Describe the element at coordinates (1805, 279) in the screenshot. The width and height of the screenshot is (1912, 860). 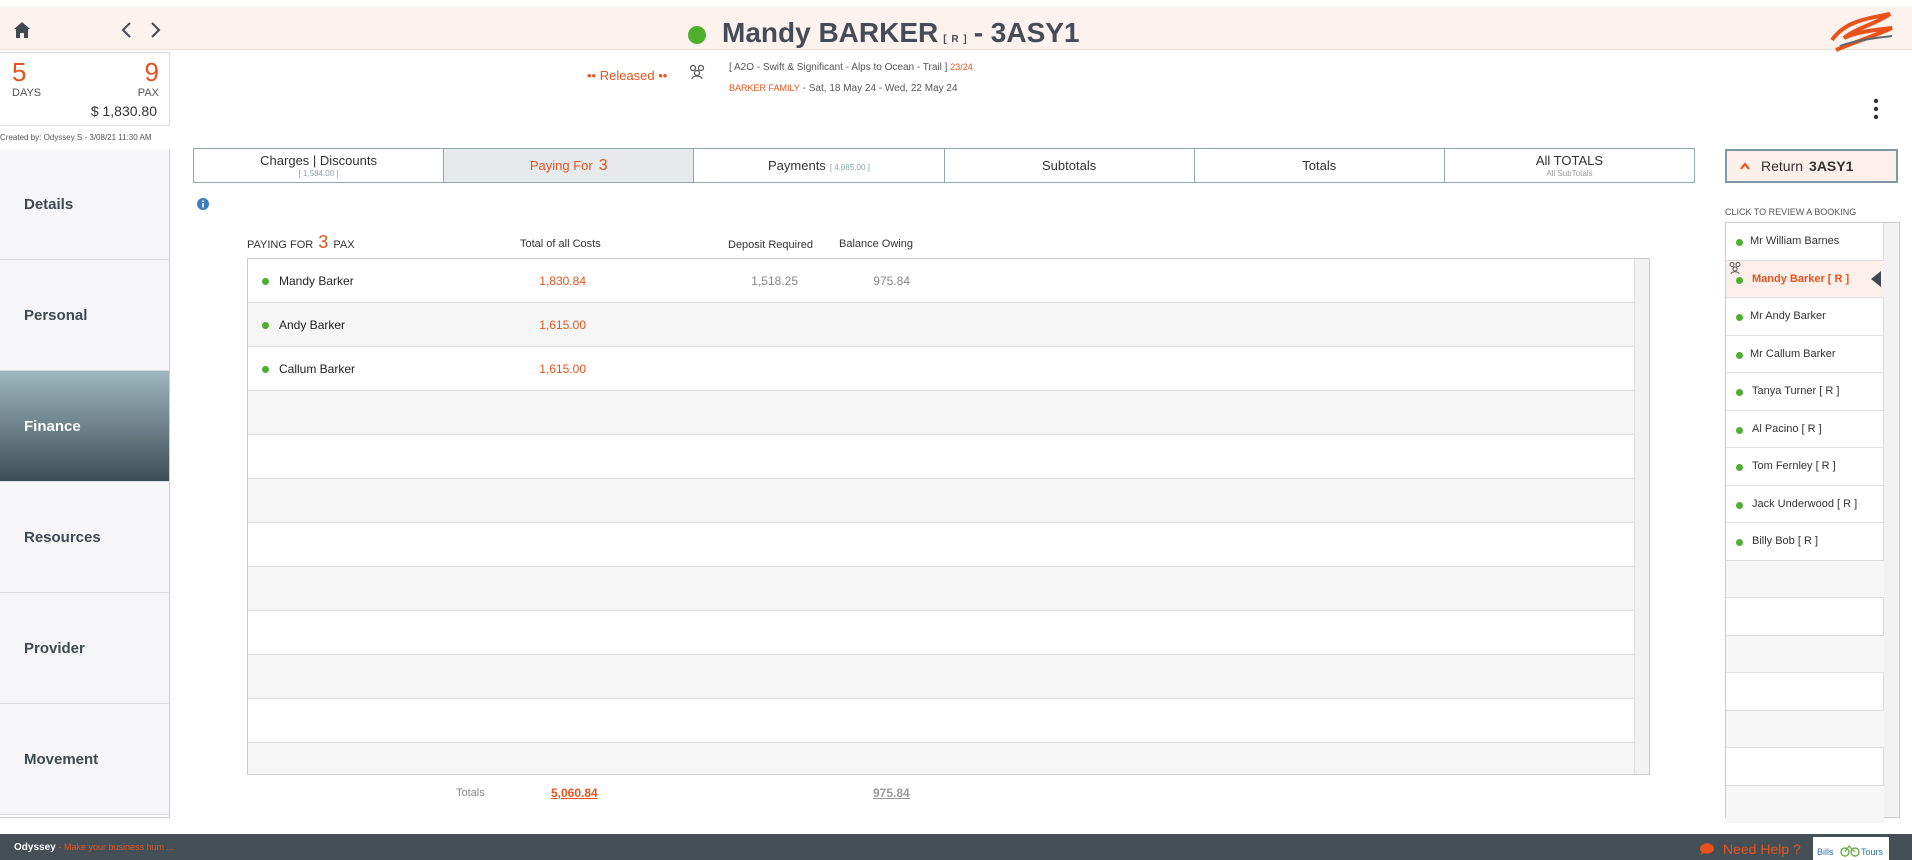
I see `list-item: Mandy Barker [ R ]` at that location.